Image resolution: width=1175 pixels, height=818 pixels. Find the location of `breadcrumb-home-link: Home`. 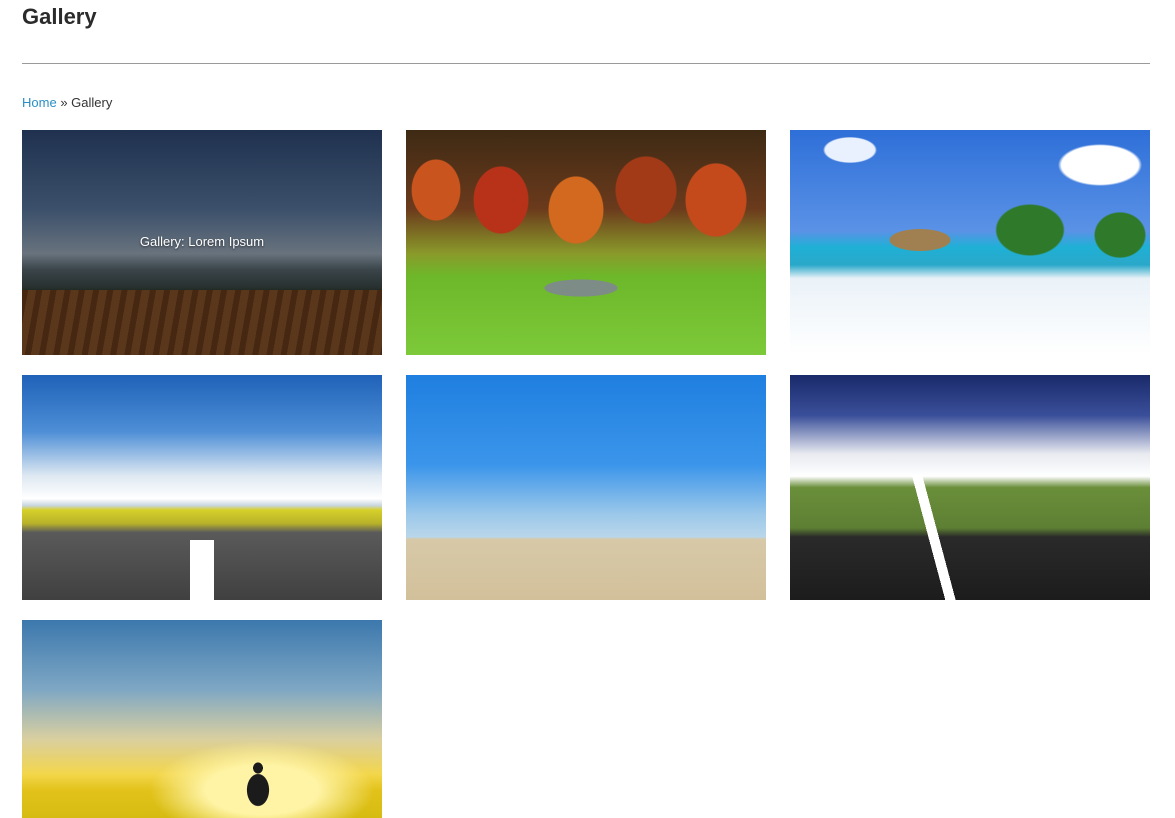

breadcrumb-home-link: Home is located at coordinates (39, 102).